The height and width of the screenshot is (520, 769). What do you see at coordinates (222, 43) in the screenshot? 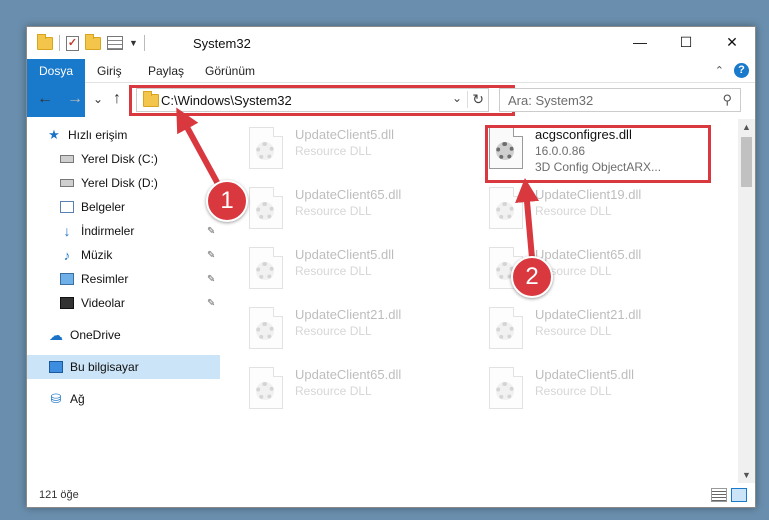
I see `window-title: System32` at bounding box center [222, 43].